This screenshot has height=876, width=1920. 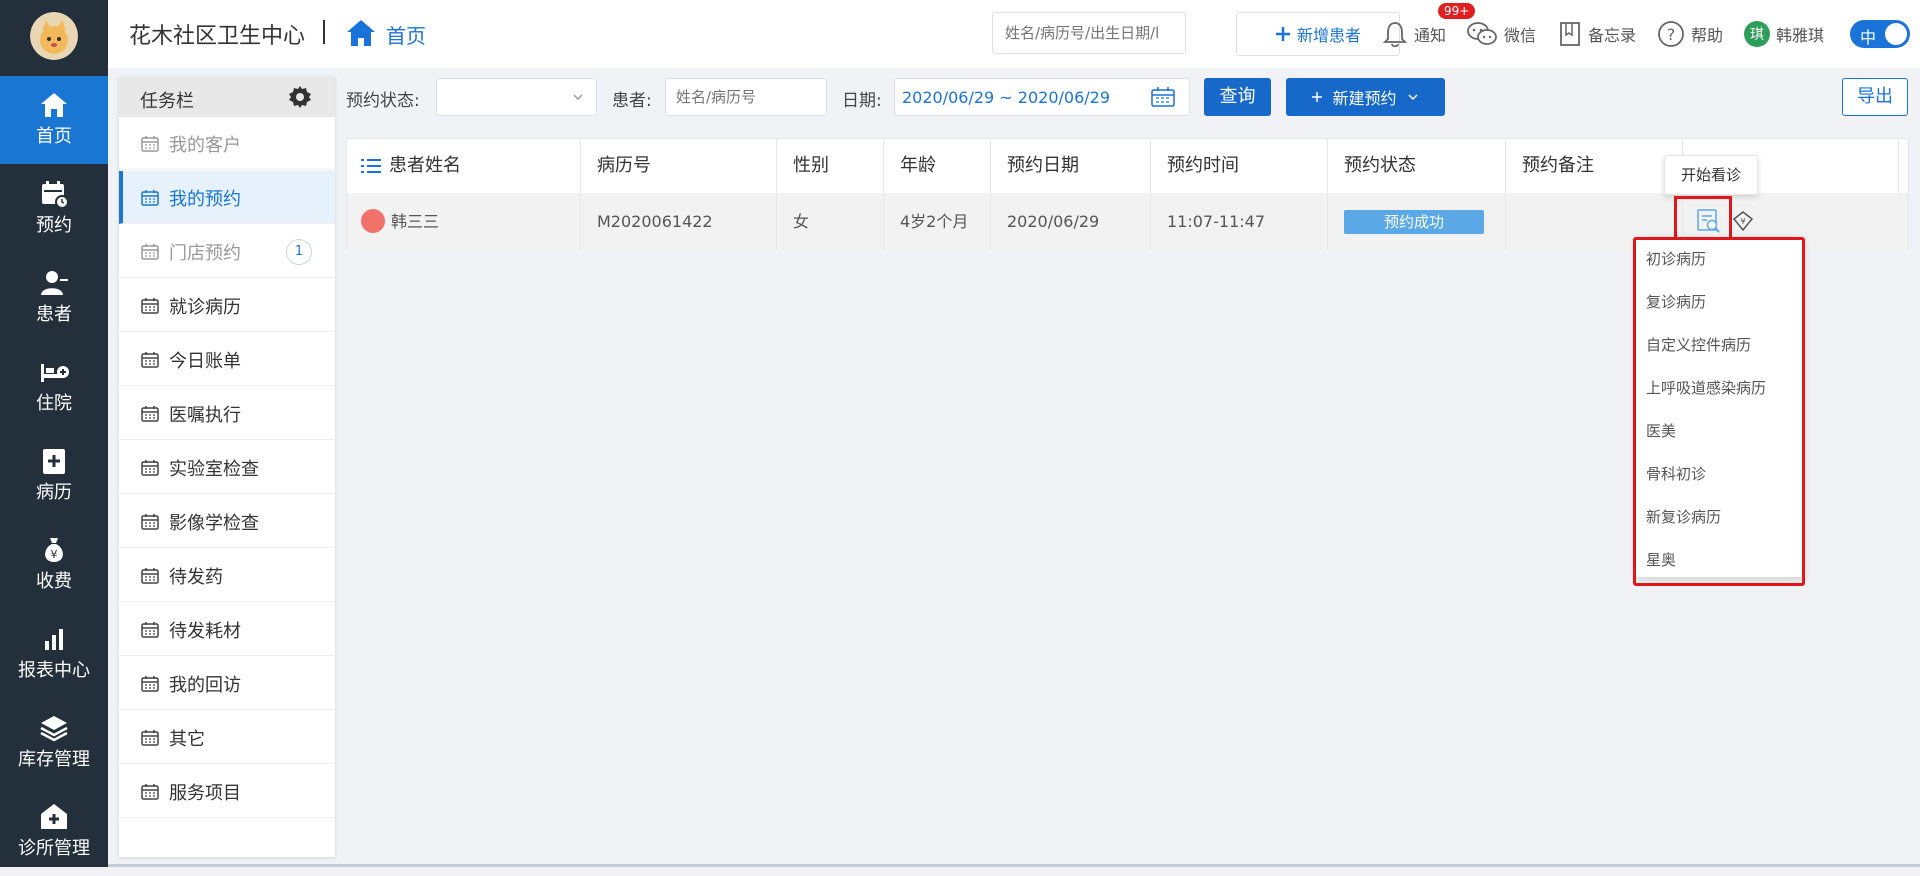 I want to click on wechat-button: 微信, so click(x=1501, y=34).